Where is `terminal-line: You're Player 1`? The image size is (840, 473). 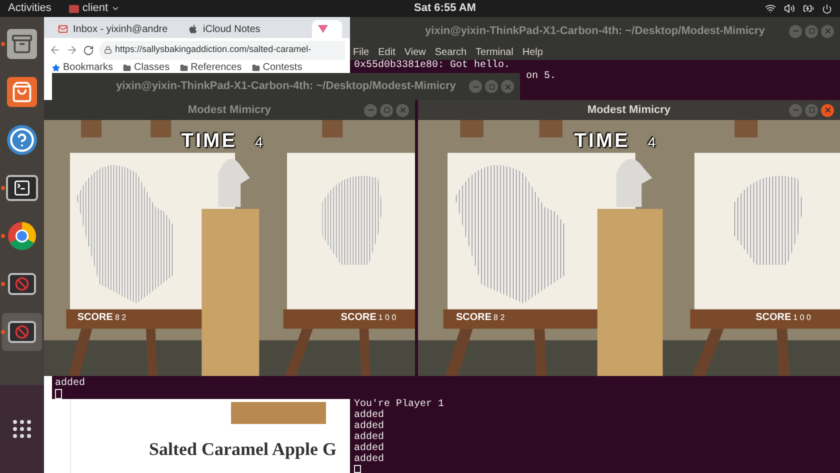 terminal-line: You're Player 1 is located at coordinates (399, 404).